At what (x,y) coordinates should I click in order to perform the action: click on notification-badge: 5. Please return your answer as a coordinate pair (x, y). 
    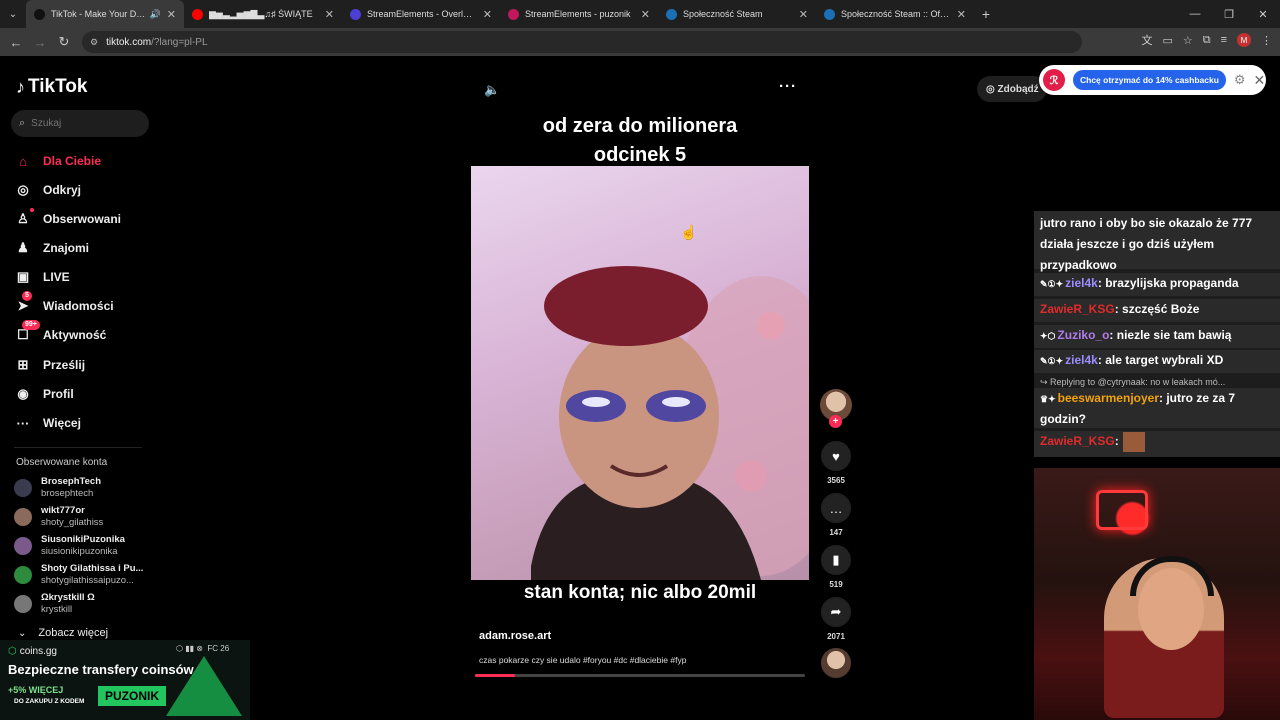
    Looking at the image, I should click on (27, 296).